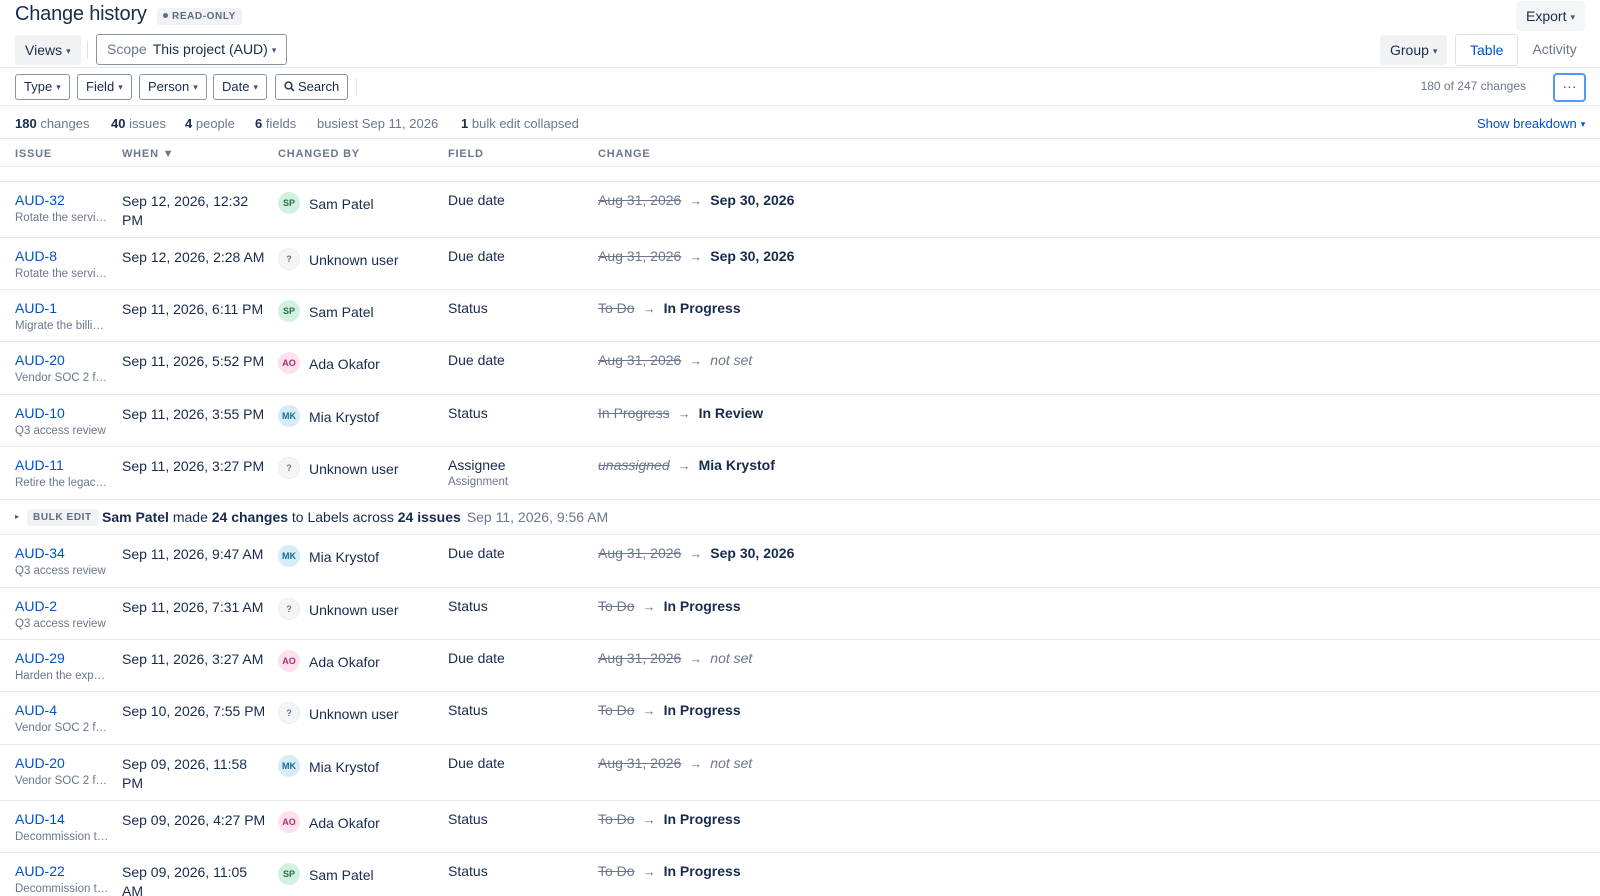 Image resolution: width=1600 pixels, height=896 pixels. Describe the element at coordinates (476, 553) in the screenshot. I see `field-name: Due date` at that location.